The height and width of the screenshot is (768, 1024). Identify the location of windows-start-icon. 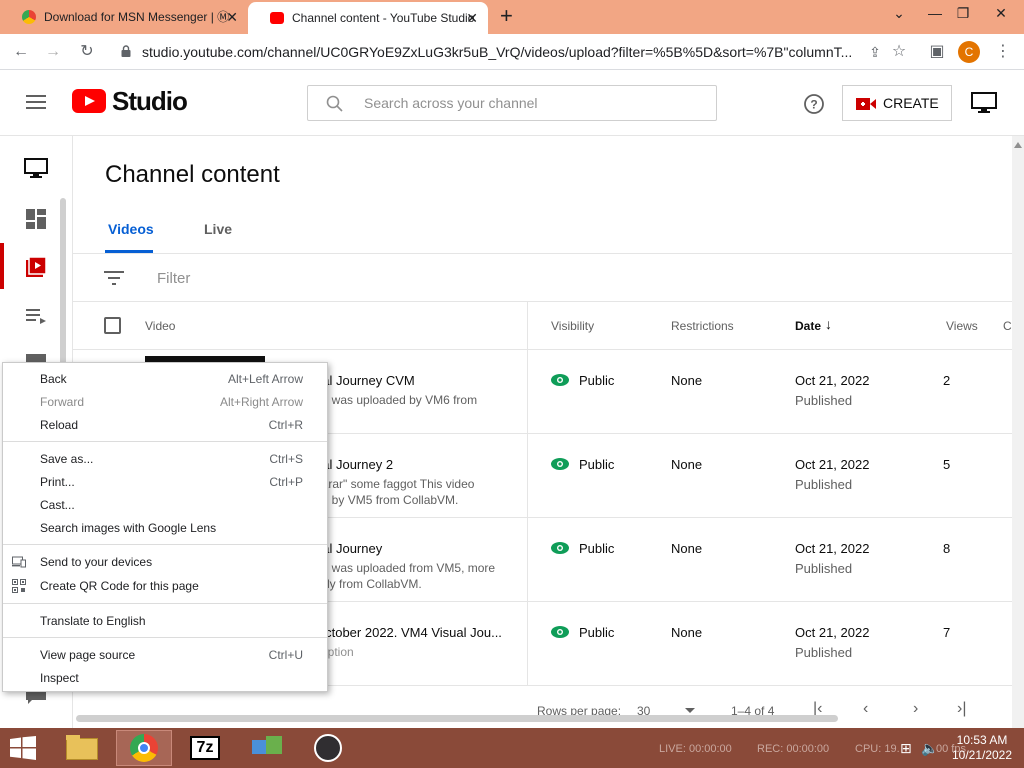
(23, 748).